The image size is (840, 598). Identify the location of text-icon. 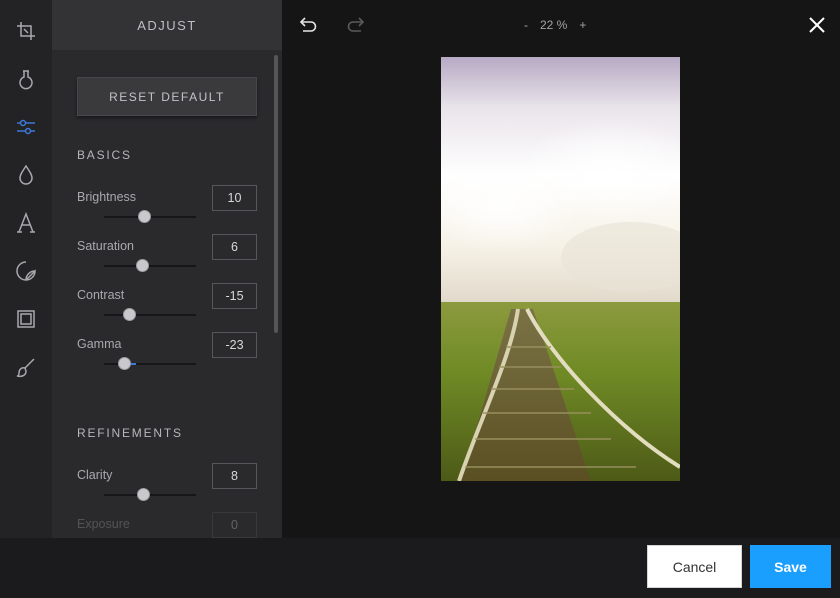
(26, 222).